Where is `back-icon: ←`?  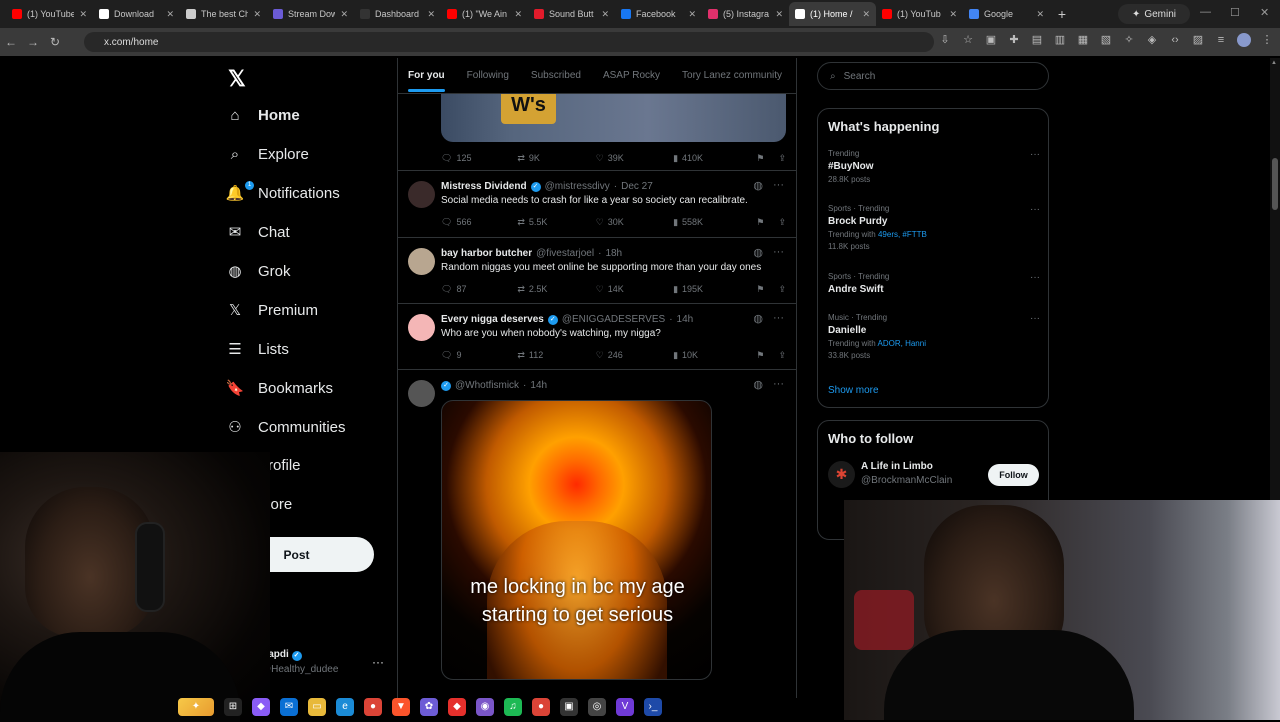 back-icon: ← is located at coordinates (11, 42).